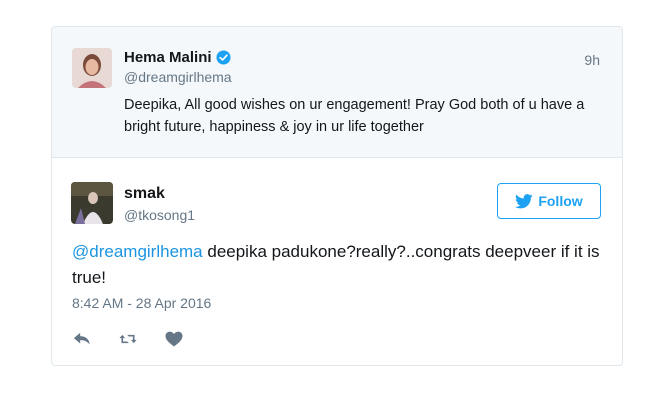 Image resolution: width=657 pixels, height=418 pixels. I want to click on reply-button, so click(82, 339).